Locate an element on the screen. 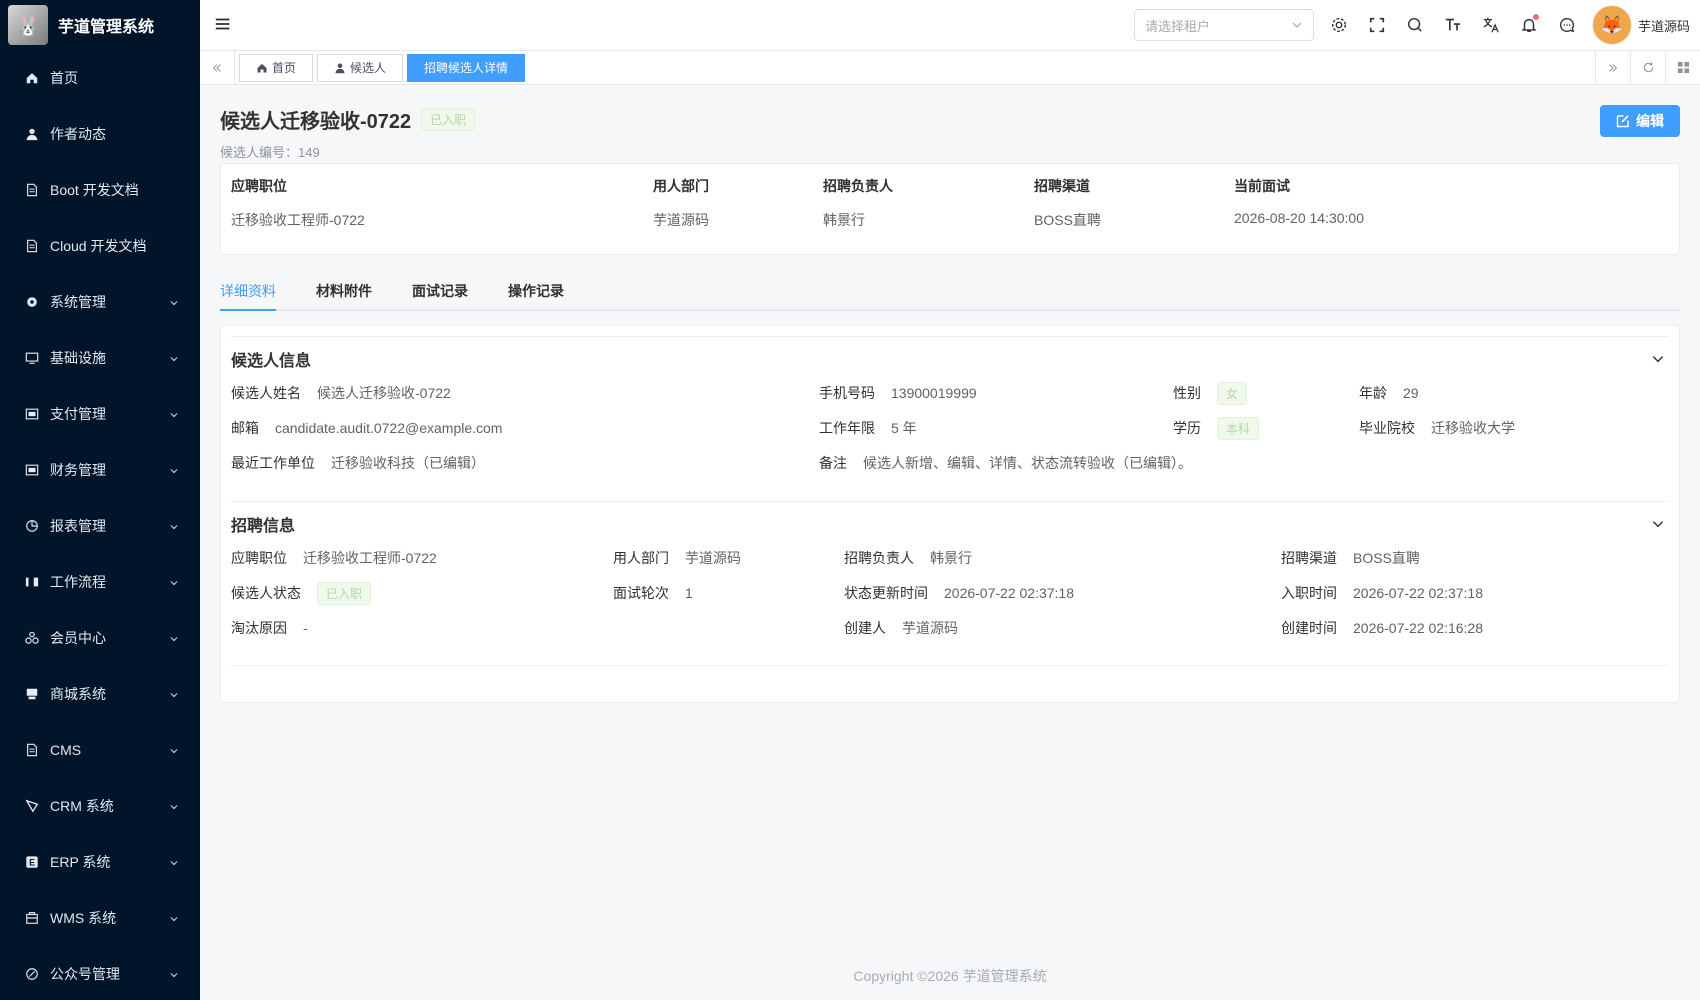  sidebar-item: 公众号管理 is located at coordinates (100, 973).